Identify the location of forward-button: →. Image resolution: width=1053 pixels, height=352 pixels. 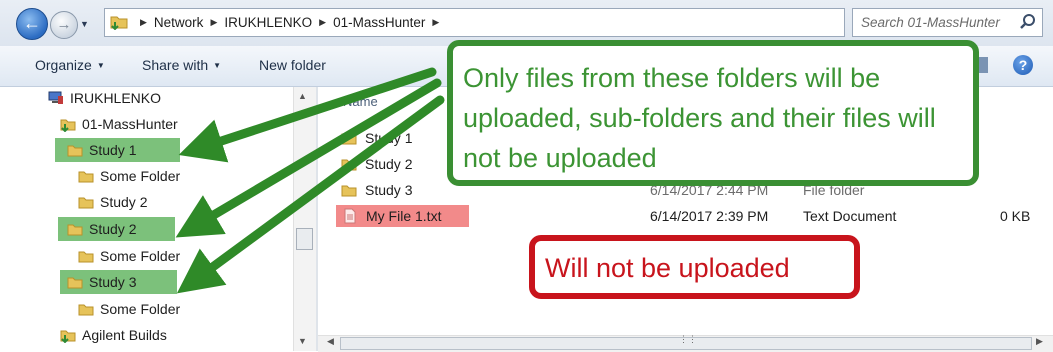
(64, 25).